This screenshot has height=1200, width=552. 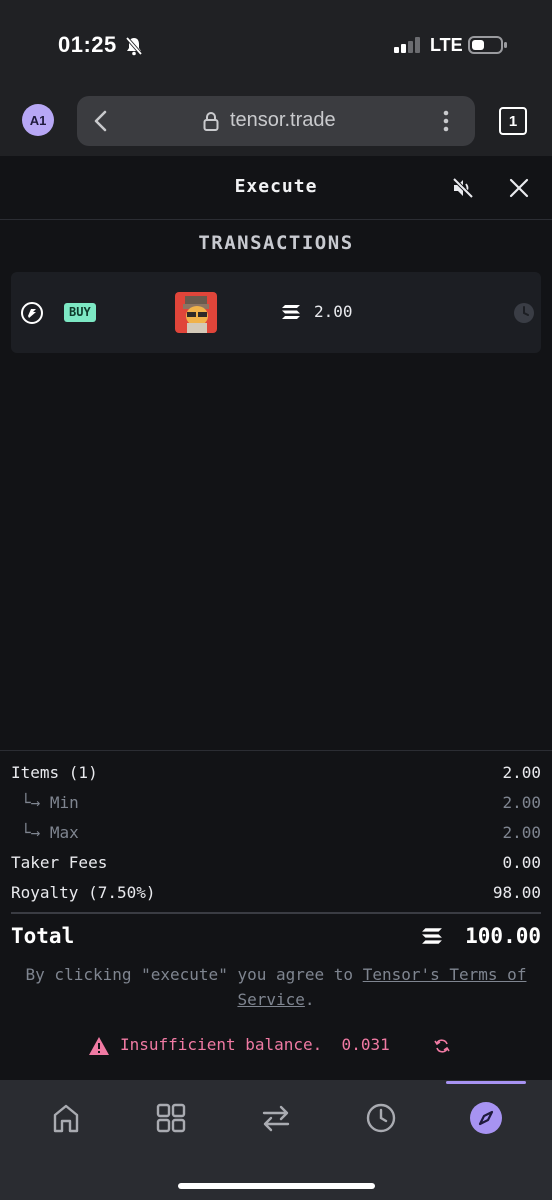 What do you see at coordinates (524, 313) in the screenshot?
I see `pending-clock-icon` at bounding box center [524, 313].